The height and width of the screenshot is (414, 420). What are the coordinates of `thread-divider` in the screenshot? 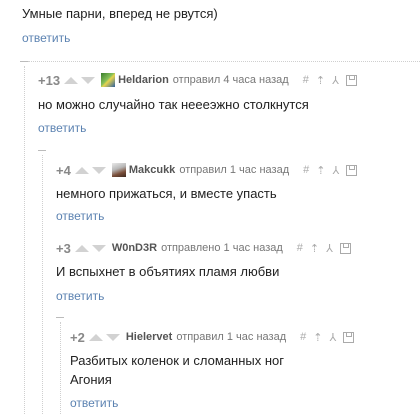 It's located at (224, 61).